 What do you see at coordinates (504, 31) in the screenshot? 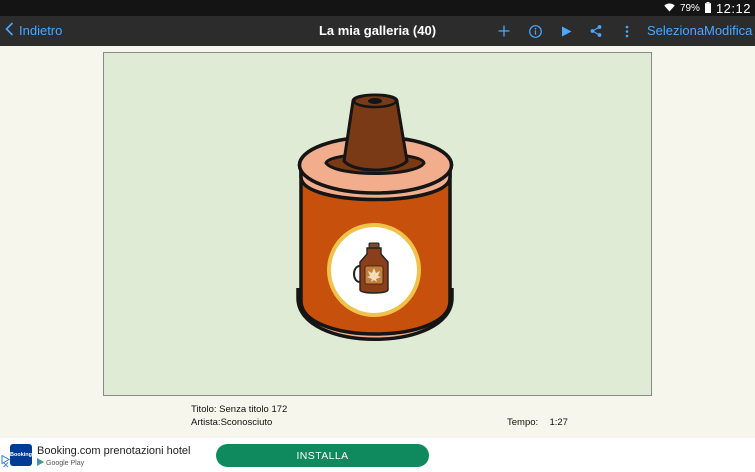
I see `plus-icon` at bounding box center [504, 31].